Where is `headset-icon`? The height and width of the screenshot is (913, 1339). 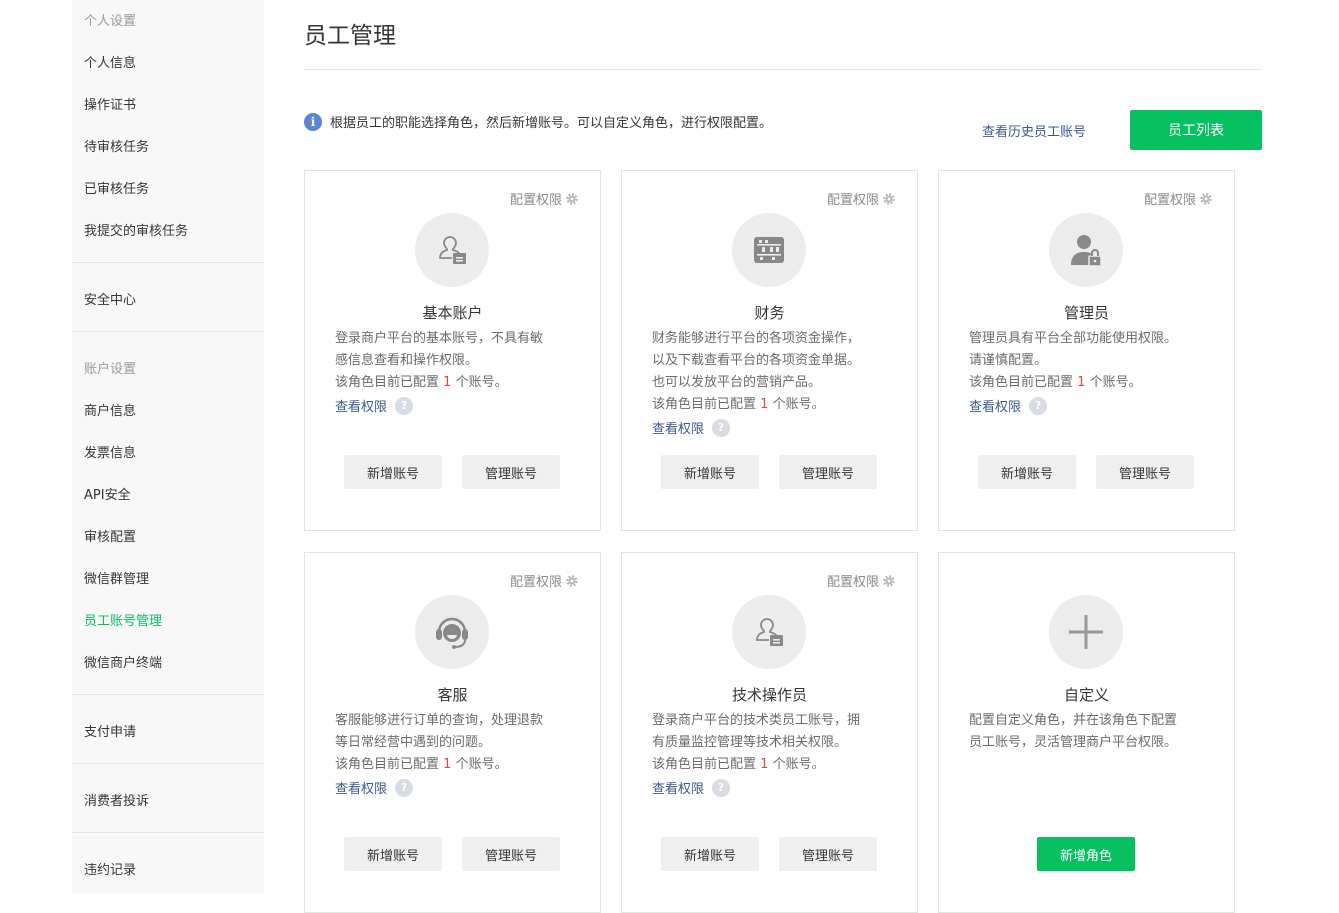 headset-icon is located at coordinates (452, 633).